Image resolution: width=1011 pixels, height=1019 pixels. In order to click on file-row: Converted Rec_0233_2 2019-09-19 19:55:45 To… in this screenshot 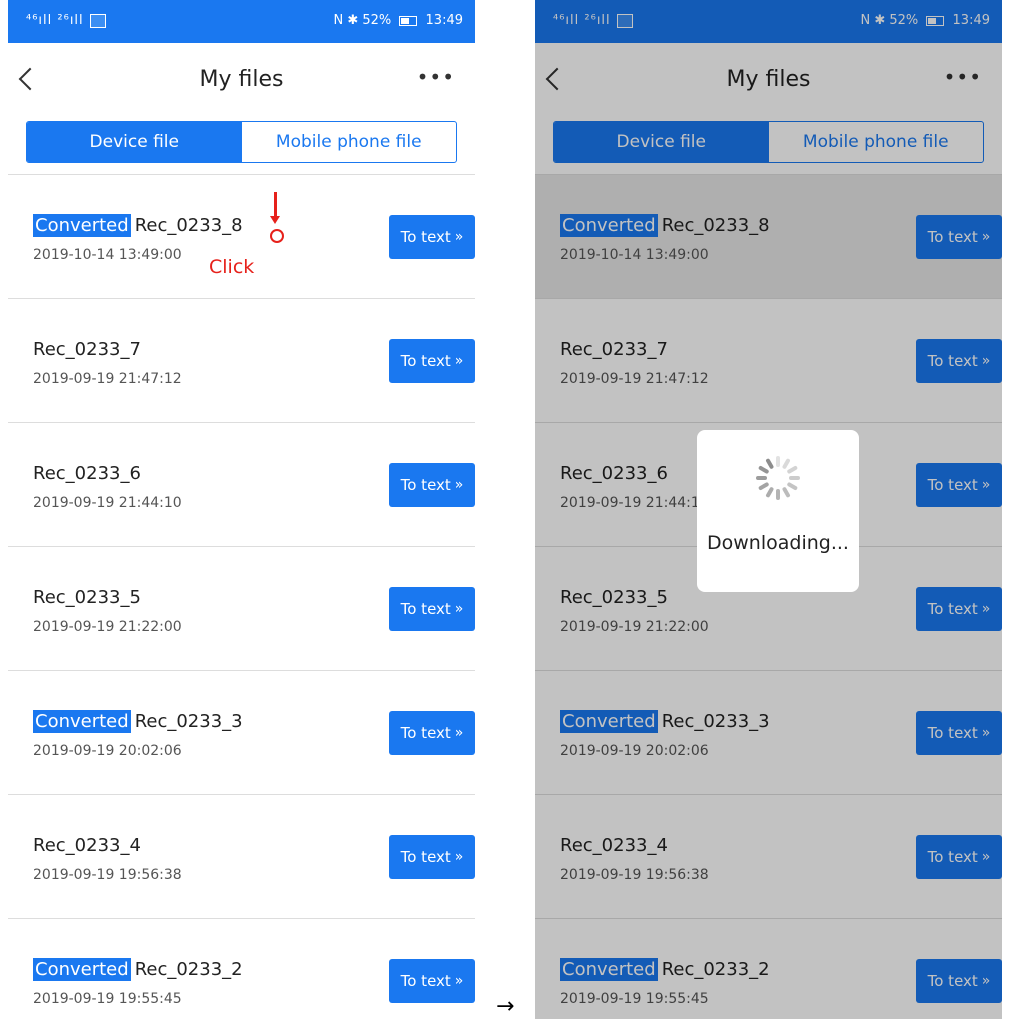, I will do `click(241, 969)`.